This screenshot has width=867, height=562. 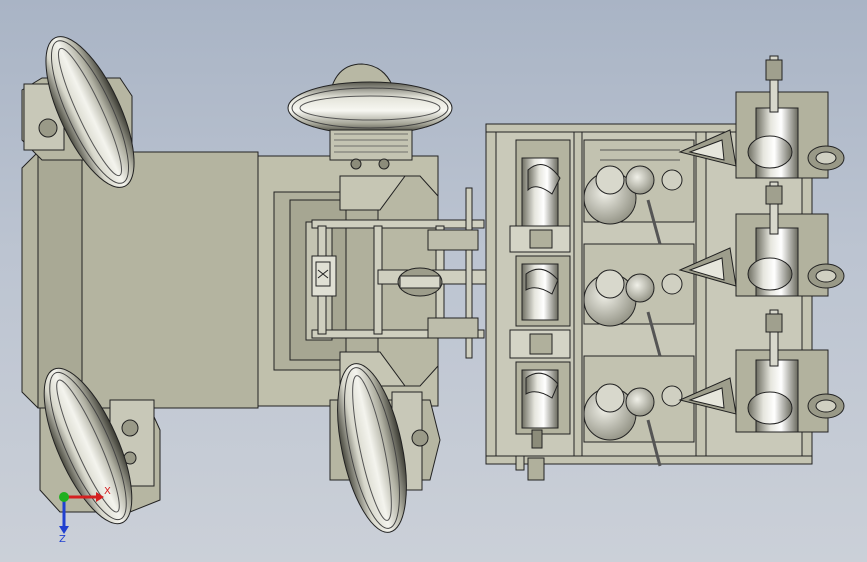 What do you see at coordinates (107, 491) in the screenshot?
I see `triad-x-label: X` at bounding box center [107, 491].